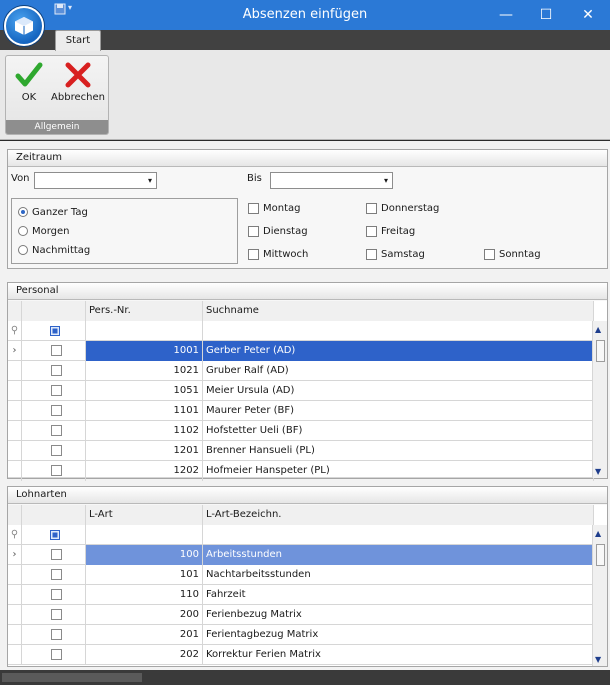 Image resolution: width=610 pixels, height=685 pixels. I want to click on filter-cell-pers-nr, so click(144, 331).